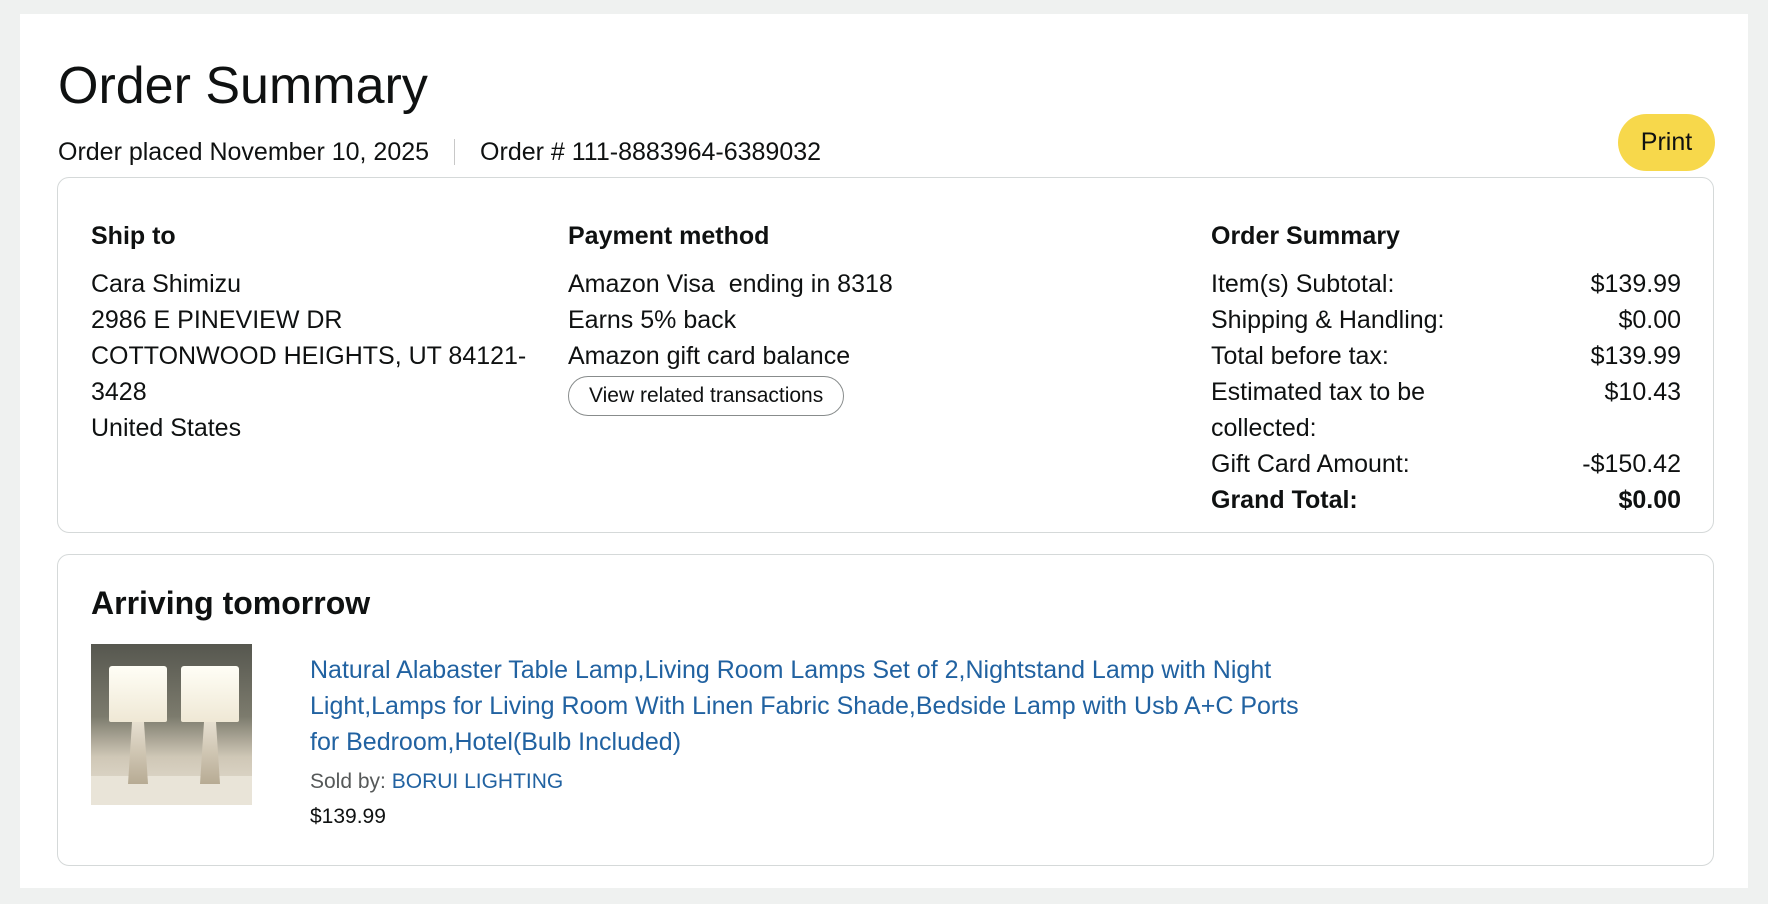 This screenshot has width=1768, height=904. I want to click on lamp-base-left, so click(138, 753).